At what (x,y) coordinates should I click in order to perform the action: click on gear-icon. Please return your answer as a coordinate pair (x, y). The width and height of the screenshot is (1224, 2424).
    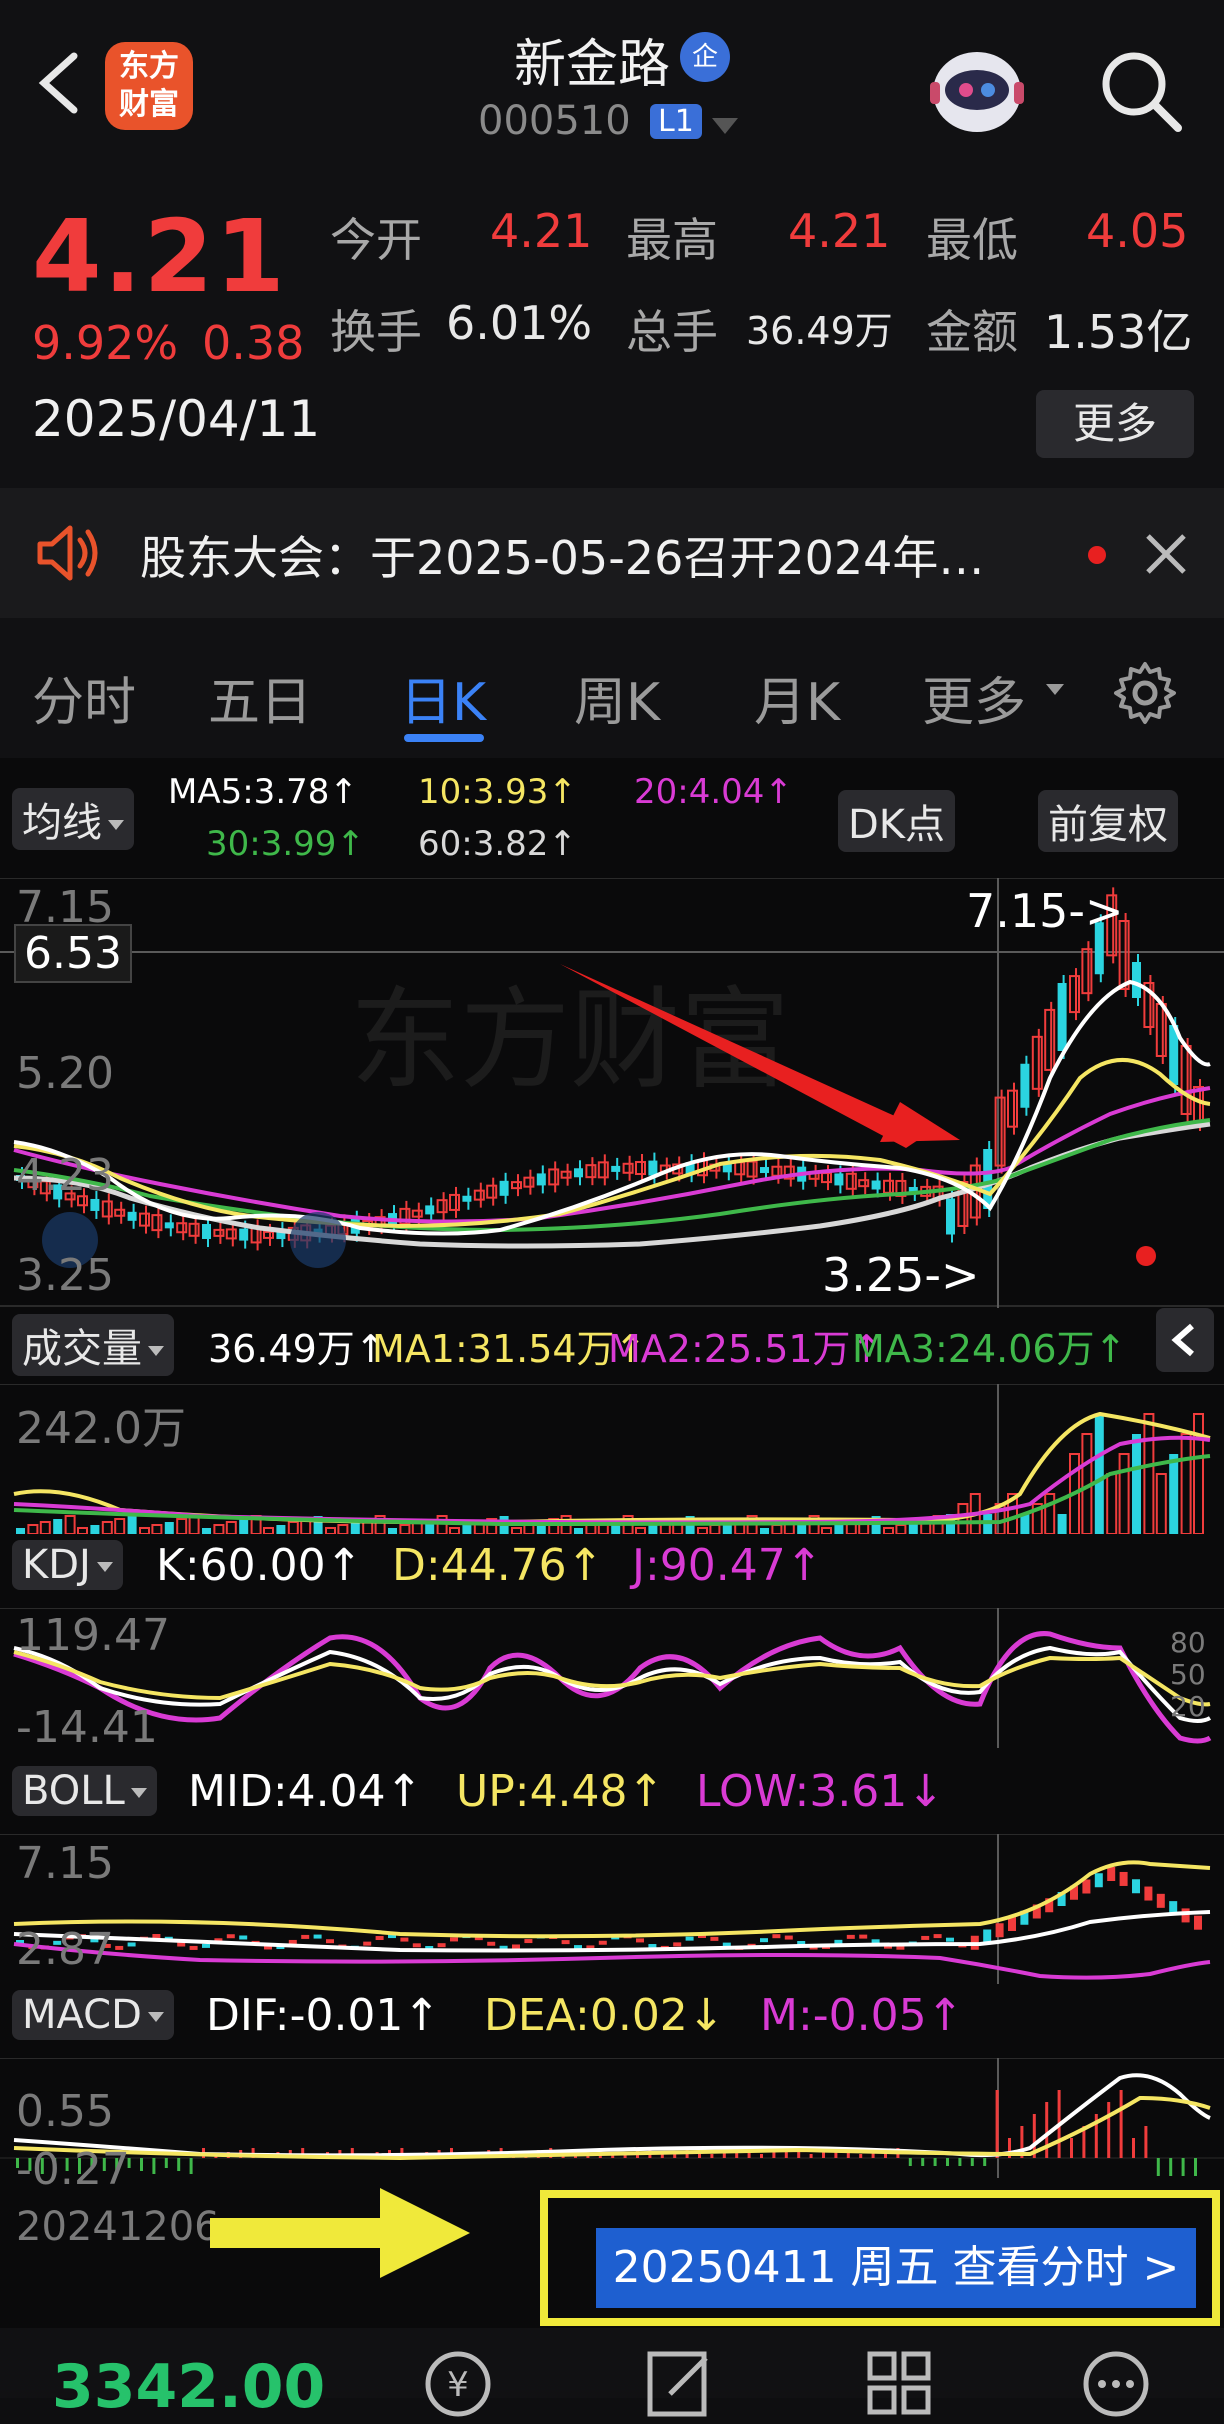
    Looking at the image, I should click on (1145, 693).